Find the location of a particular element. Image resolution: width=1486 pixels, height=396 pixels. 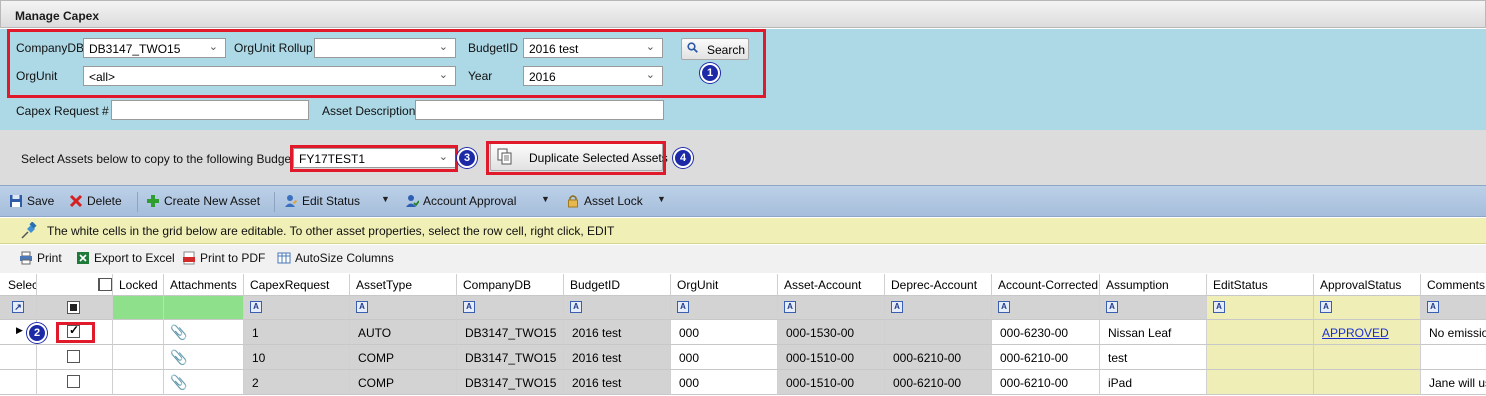

column-header-editstatus: EditStatus is located at coordinates (1260, 285).